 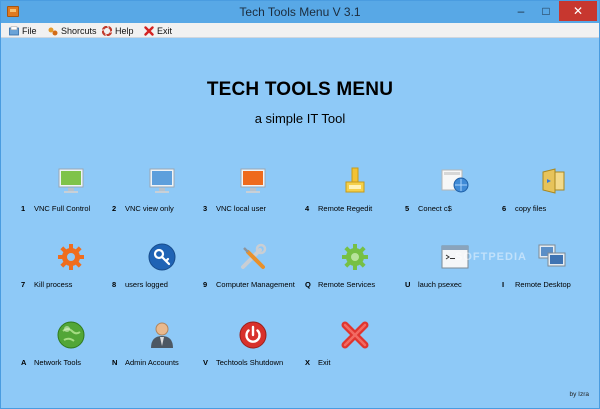 I want to click on gear-green-icon, so click(x=355, y=257).